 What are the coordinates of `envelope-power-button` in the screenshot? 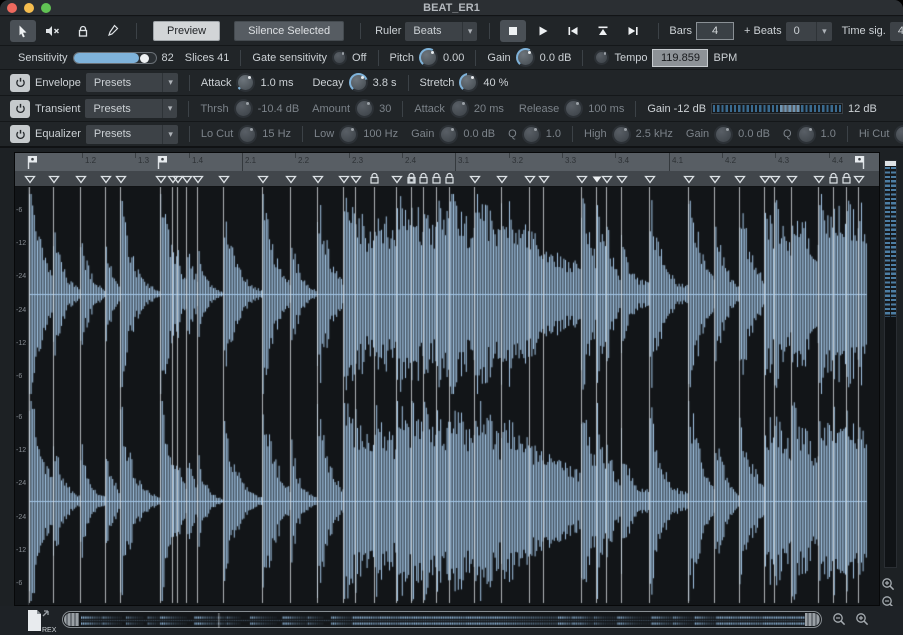 It's located at (20, 82).